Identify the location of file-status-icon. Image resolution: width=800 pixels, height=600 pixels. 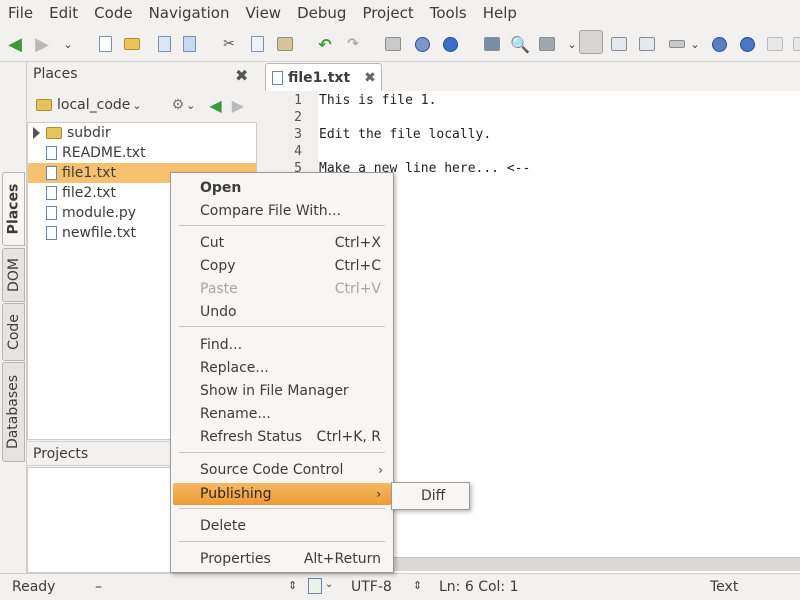
(315, 586).